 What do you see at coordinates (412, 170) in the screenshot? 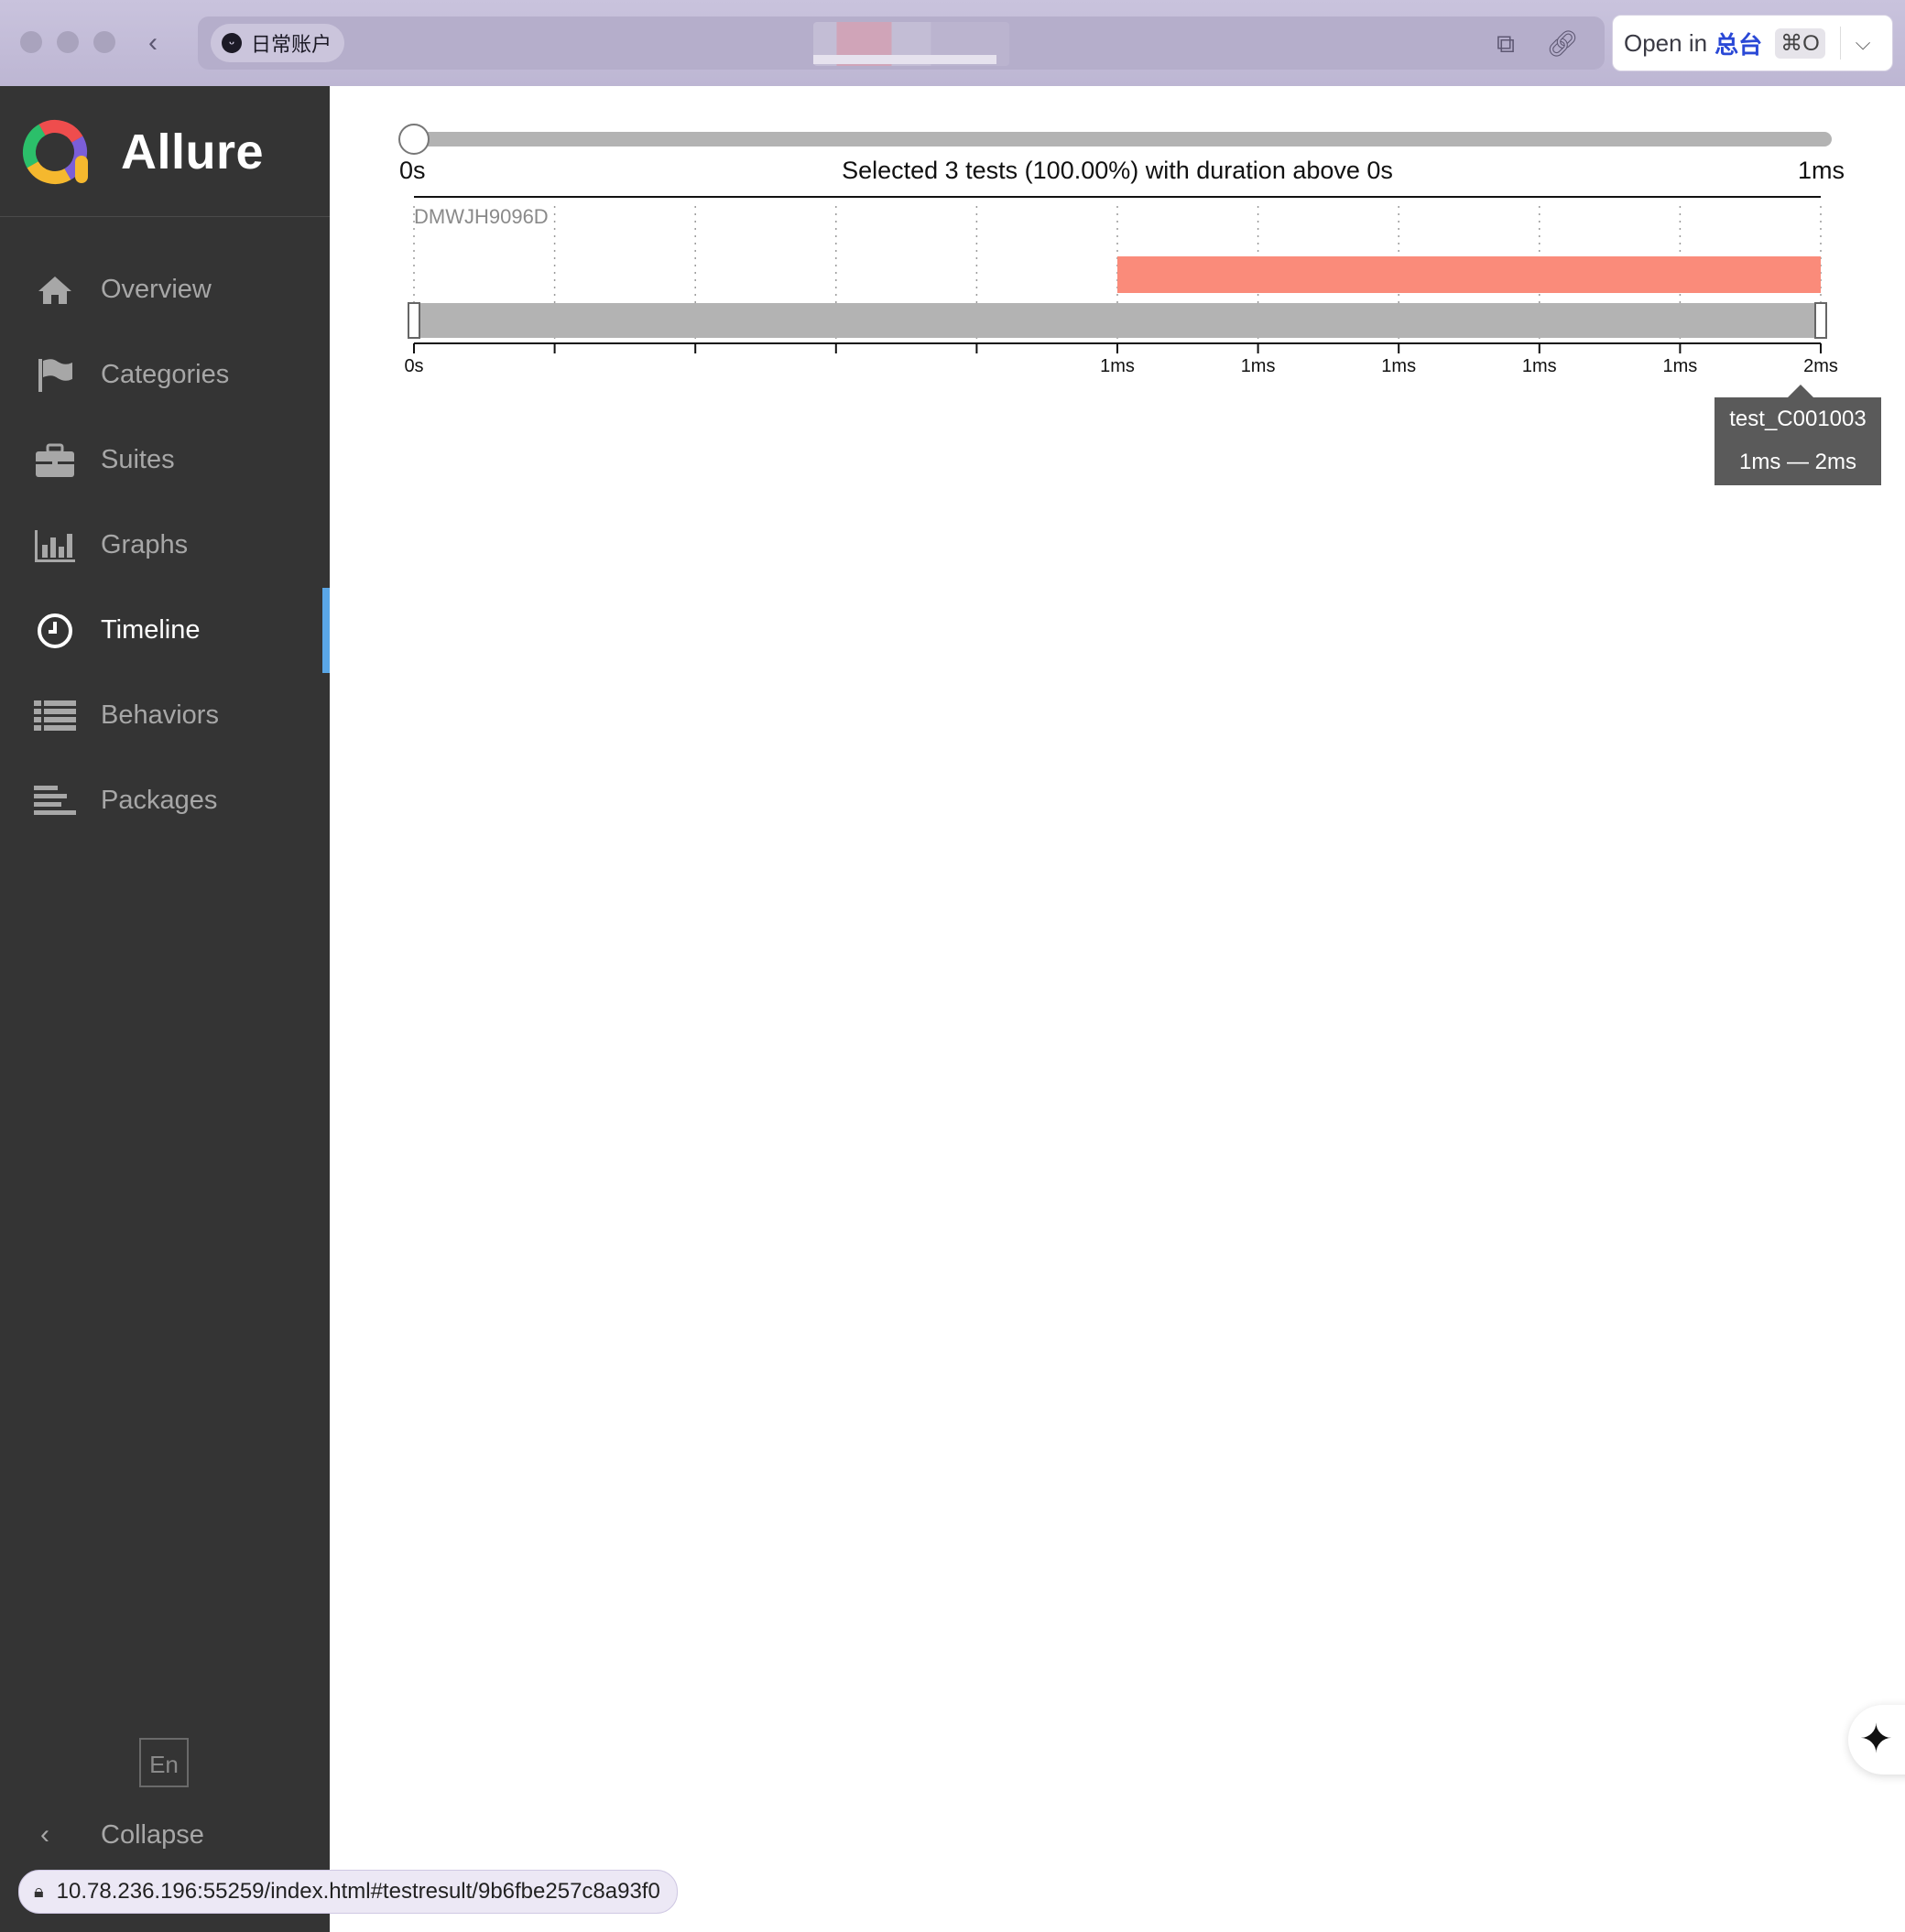
I see `slider-min-label: 0s` at bounding box center [412, 170].